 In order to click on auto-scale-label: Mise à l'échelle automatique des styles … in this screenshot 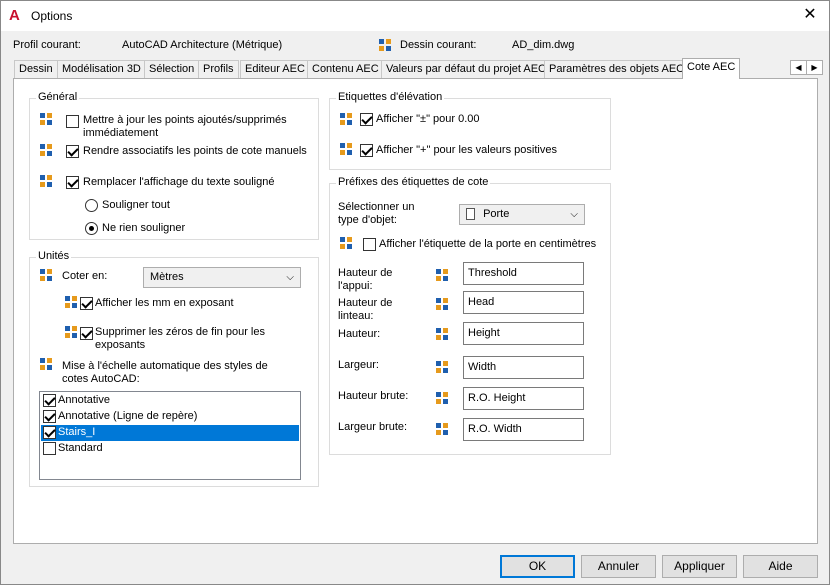, I will do `click(165, 372)`.